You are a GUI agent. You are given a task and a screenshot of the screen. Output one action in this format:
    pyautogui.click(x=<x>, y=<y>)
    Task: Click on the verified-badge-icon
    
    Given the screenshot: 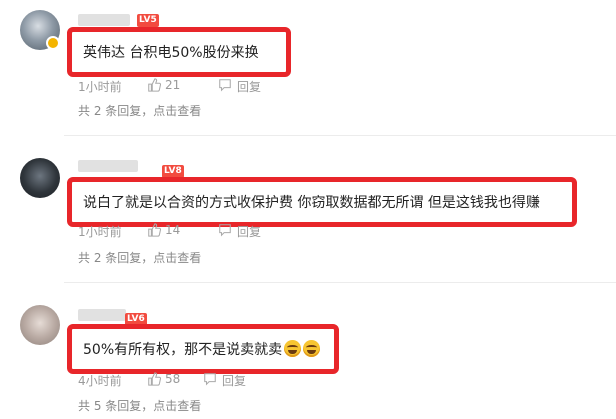 What is the action you would take?
    pyautogui.click(x=53, y=43)
    